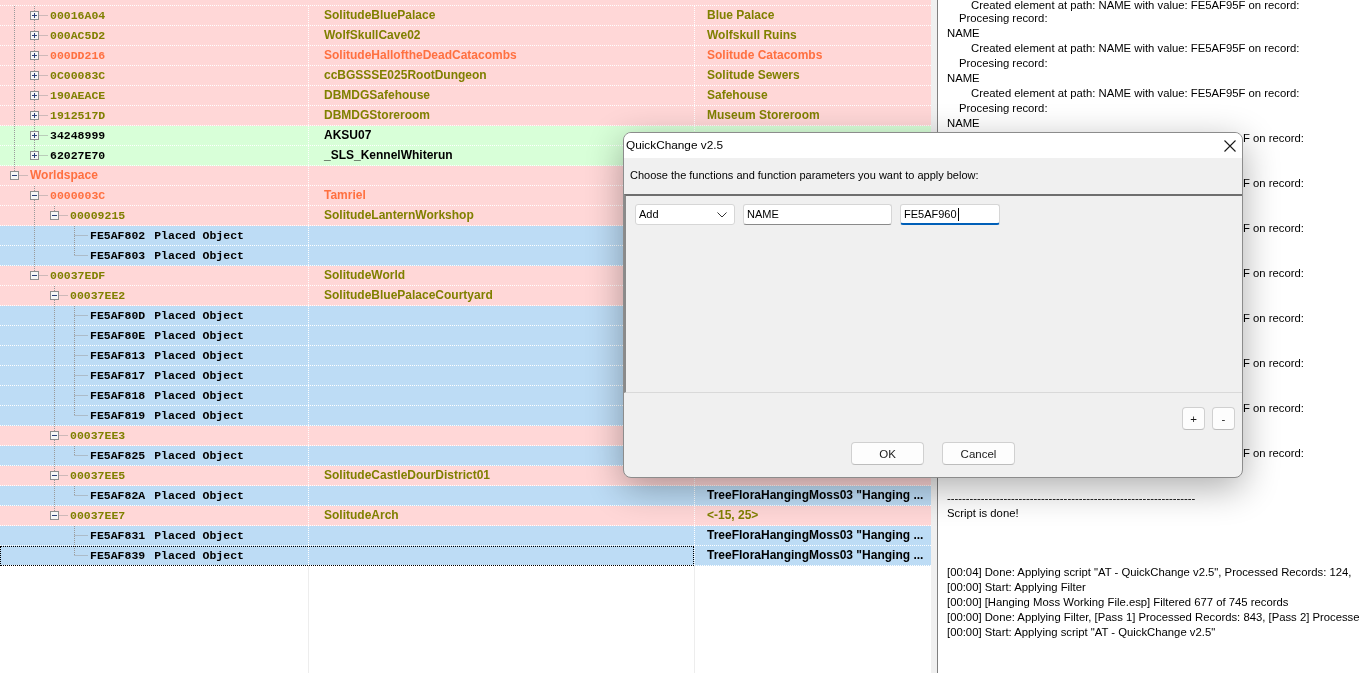 This screenshot has height=673, width=1364. What do you see at coordinates (98, 215) in the screenshot?
I see `form-id-text: 00009215` at bounding box center [98, 215].